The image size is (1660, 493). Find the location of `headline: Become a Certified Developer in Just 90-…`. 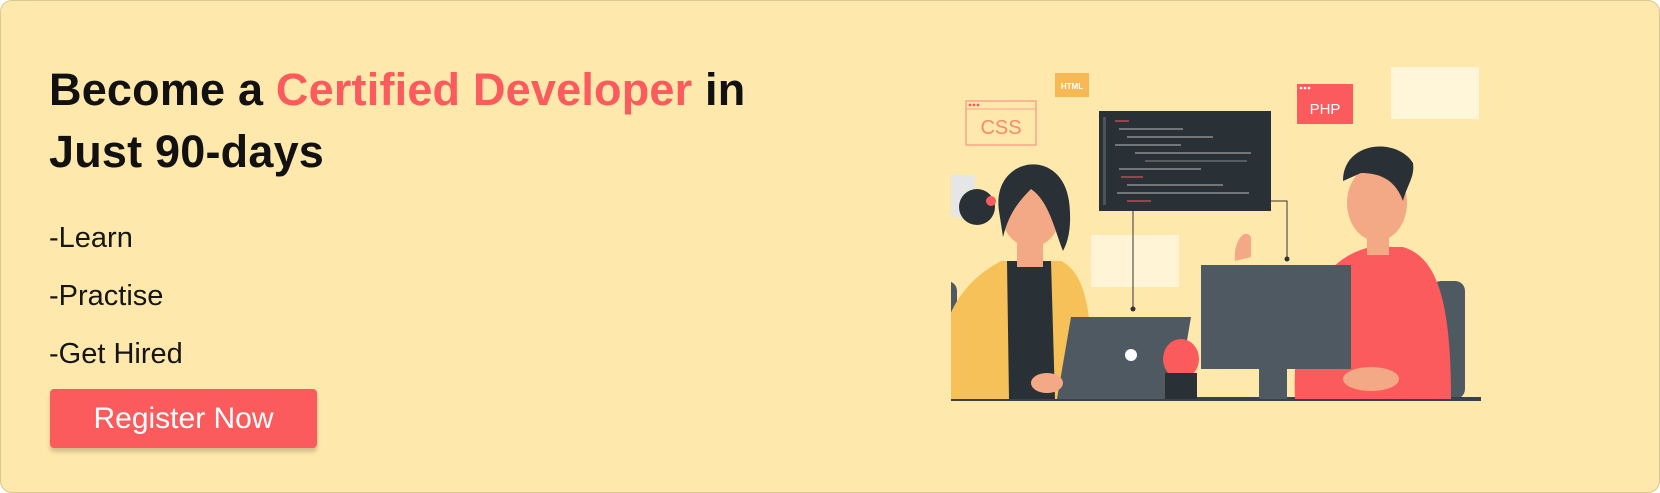

headline: Become a Certified Developer in Just 90-… is located at coordinates (429, 121).